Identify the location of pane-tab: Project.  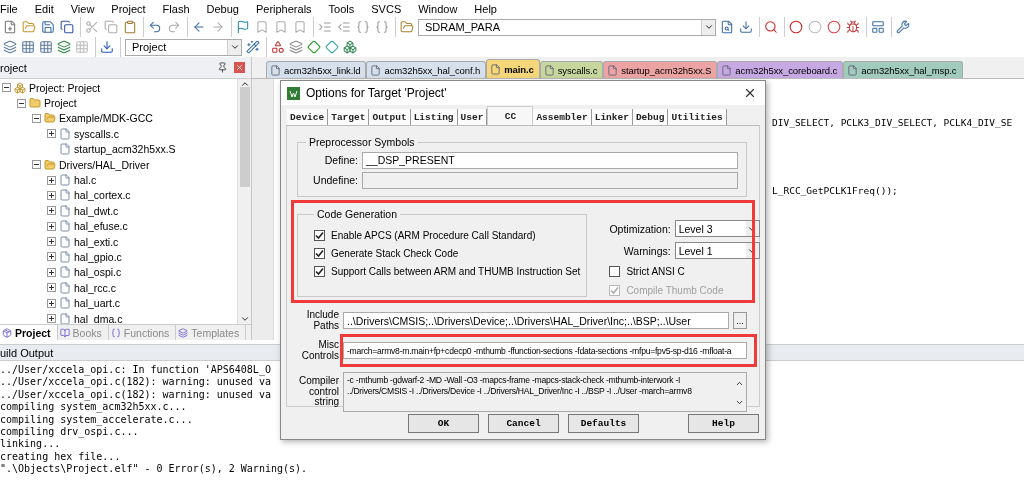
(29, 332).